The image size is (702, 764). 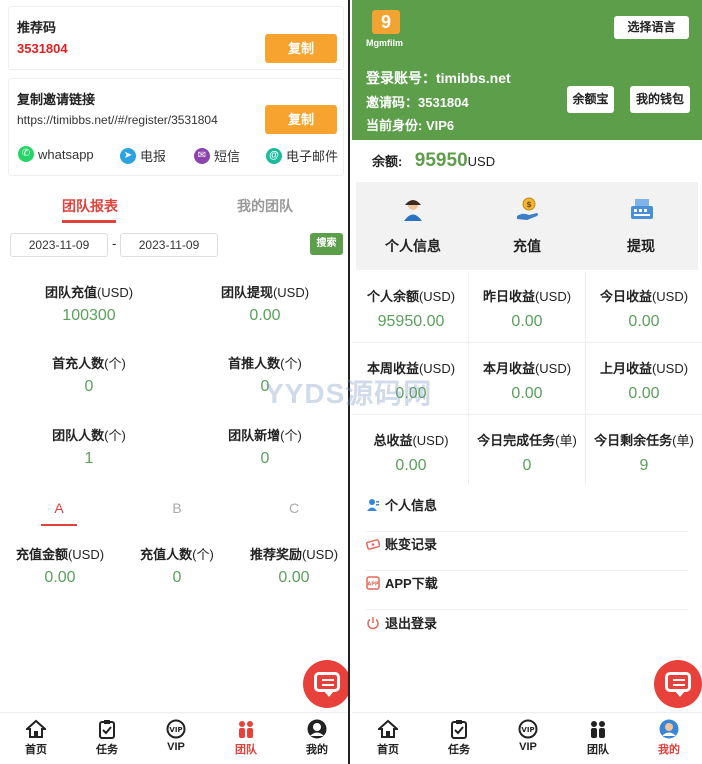 I want to click on ticket-icon, so click(x=373, y=544).